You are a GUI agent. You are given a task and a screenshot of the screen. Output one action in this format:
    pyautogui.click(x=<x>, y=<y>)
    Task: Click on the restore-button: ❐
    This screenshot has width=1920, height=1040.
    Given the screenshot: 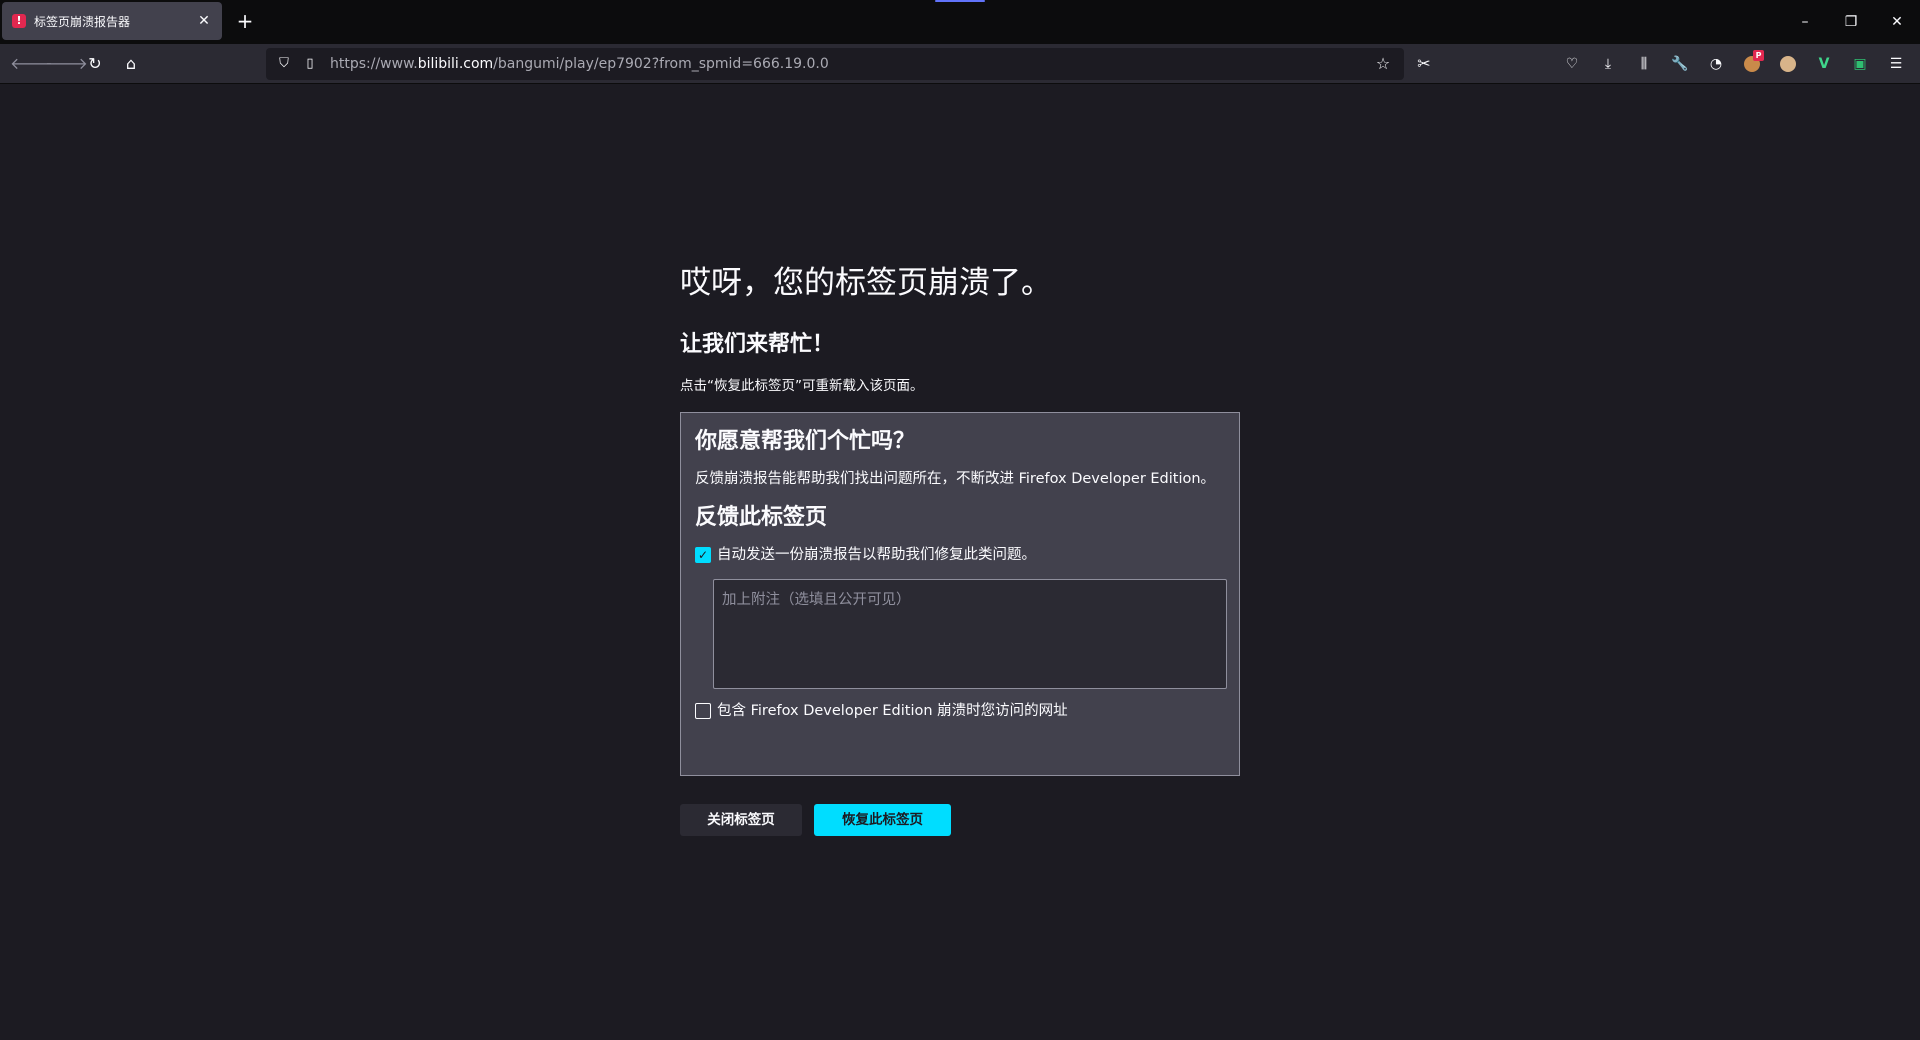 What is the action you would take?
    pyautogui.click(x=1851, y=22)
    